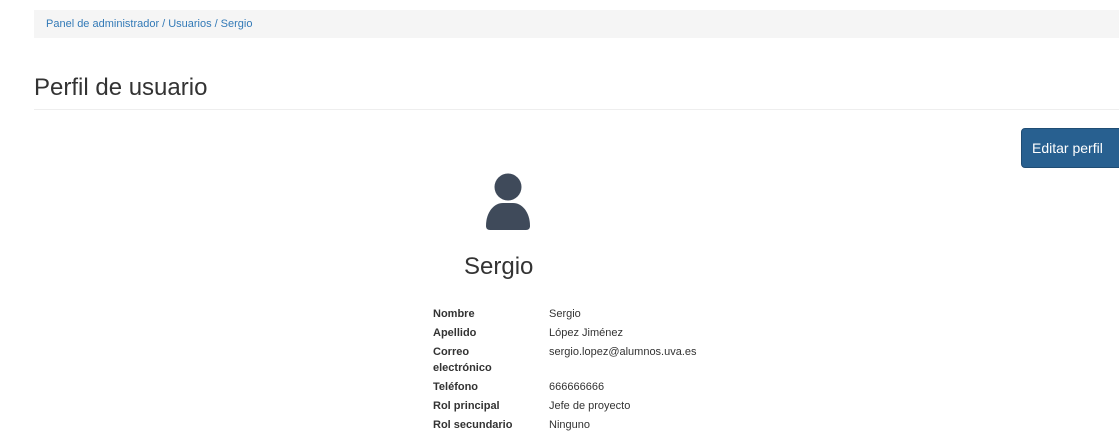 The width and height of the screenshot is (1119, 446). I want to click on detail-label: Apellido, so click(455, 333).